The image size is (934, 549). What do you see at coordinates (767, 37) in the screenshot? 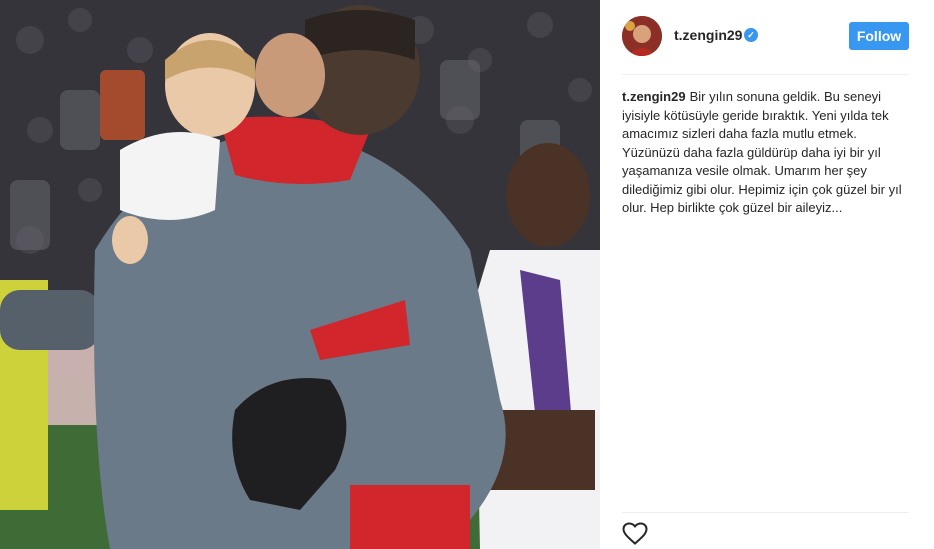
I see `post-header: t.zengin29 ✓ Follow` at bounding box center [767, 37].